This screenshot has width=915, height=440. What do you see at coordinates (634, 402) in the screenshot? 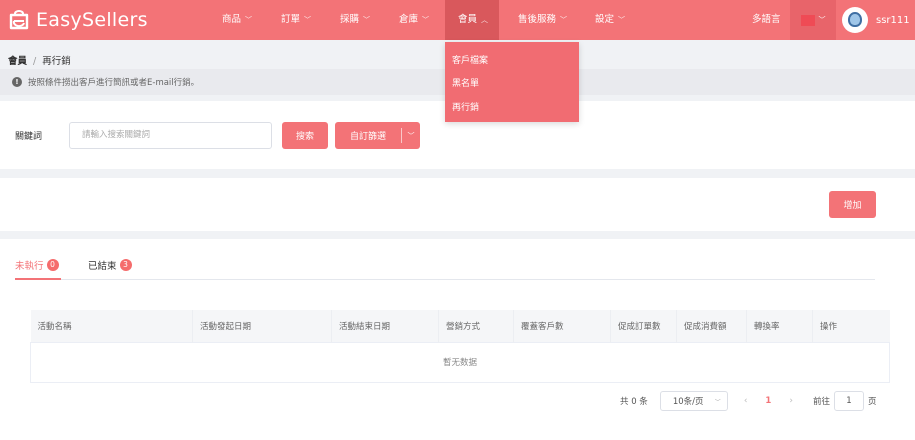
I see `total-count: 共 0 条` at bounding box center [634, 402].